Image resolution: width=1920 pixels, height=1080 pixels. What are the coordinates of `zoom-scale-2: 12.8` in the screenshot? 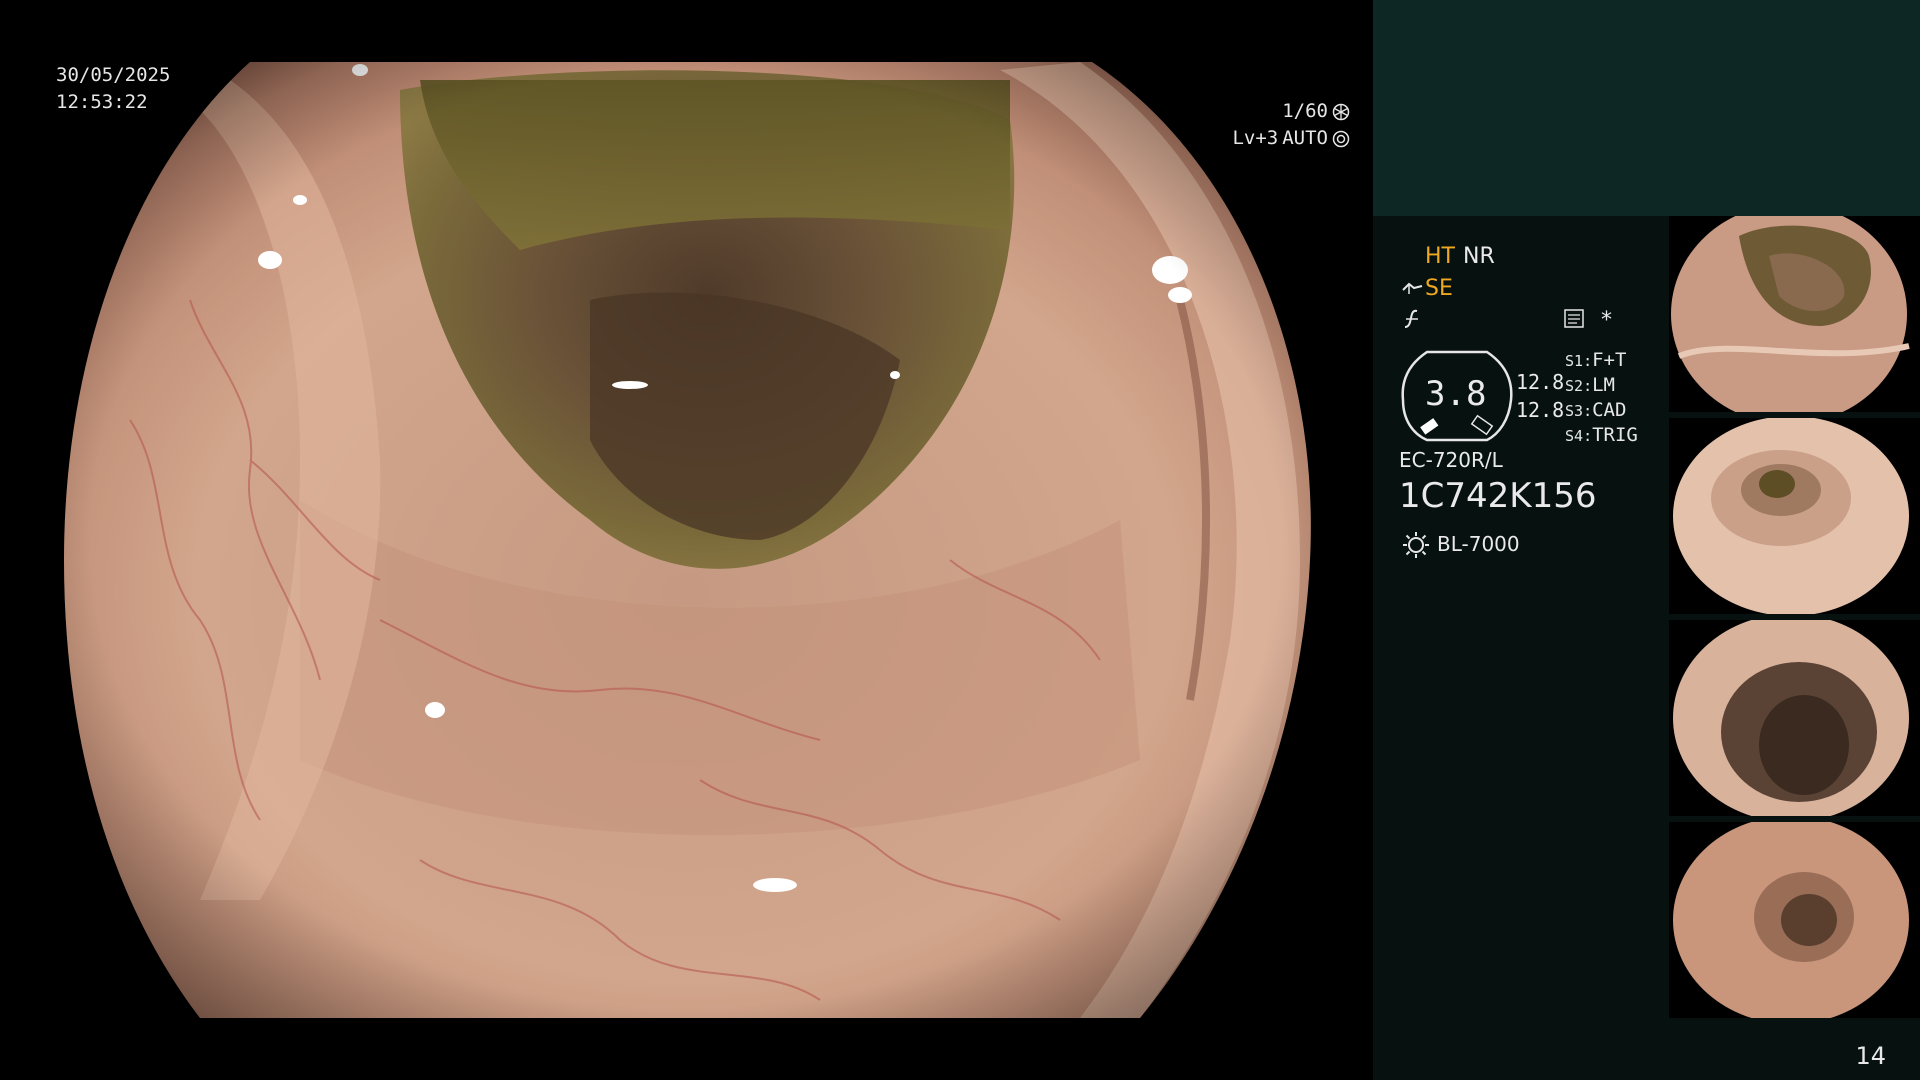 It's located at (1540, 410).